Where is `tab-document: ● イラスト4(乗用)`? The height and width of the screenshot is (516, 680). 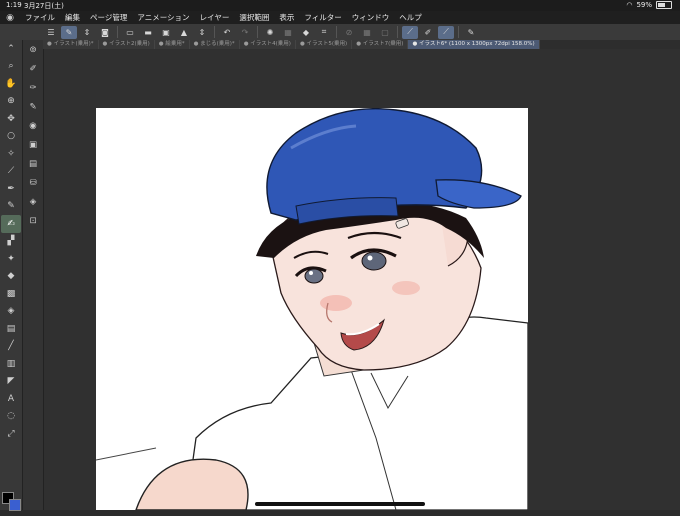
tab-document: ● イラスト4(乗用) is located at coordinates (267, 44).